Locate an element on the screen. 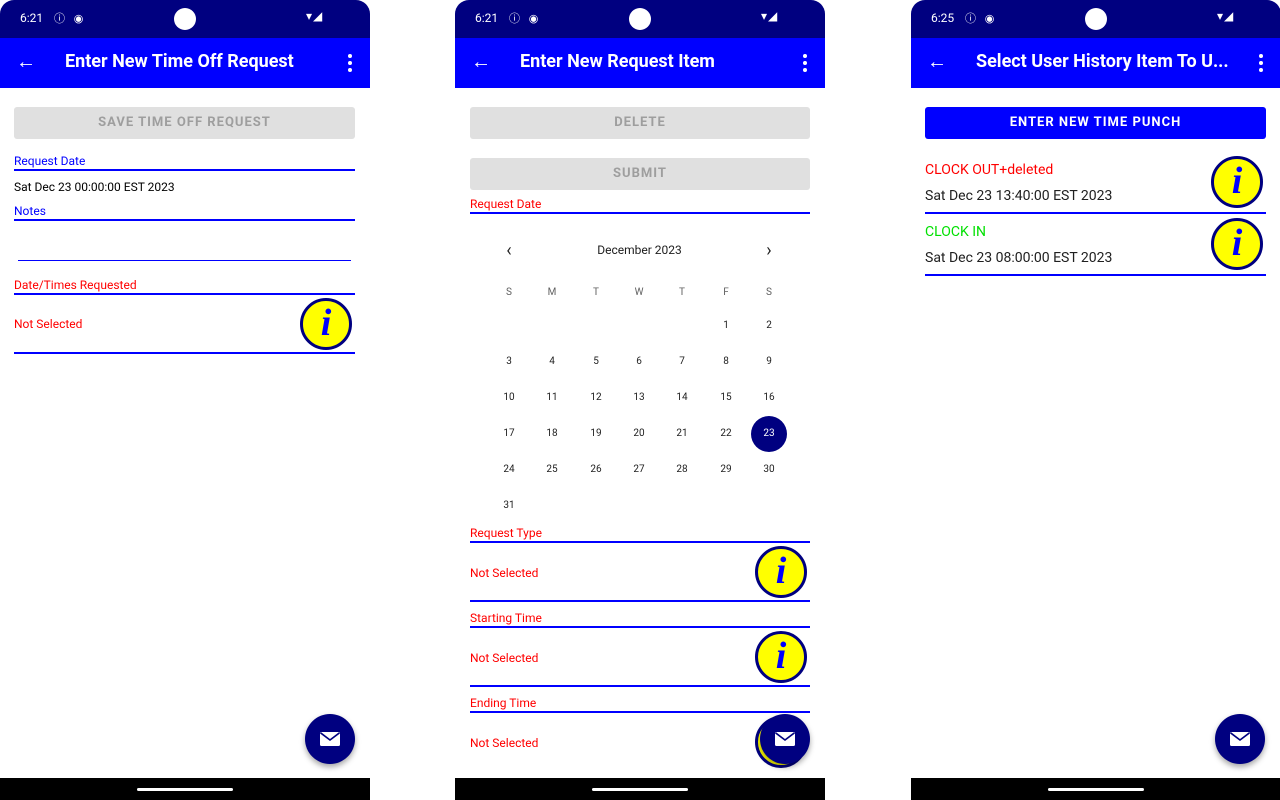 This screenshot has width=1280, height=800. calendar-day: 8 is located at coordinates (726, 362).